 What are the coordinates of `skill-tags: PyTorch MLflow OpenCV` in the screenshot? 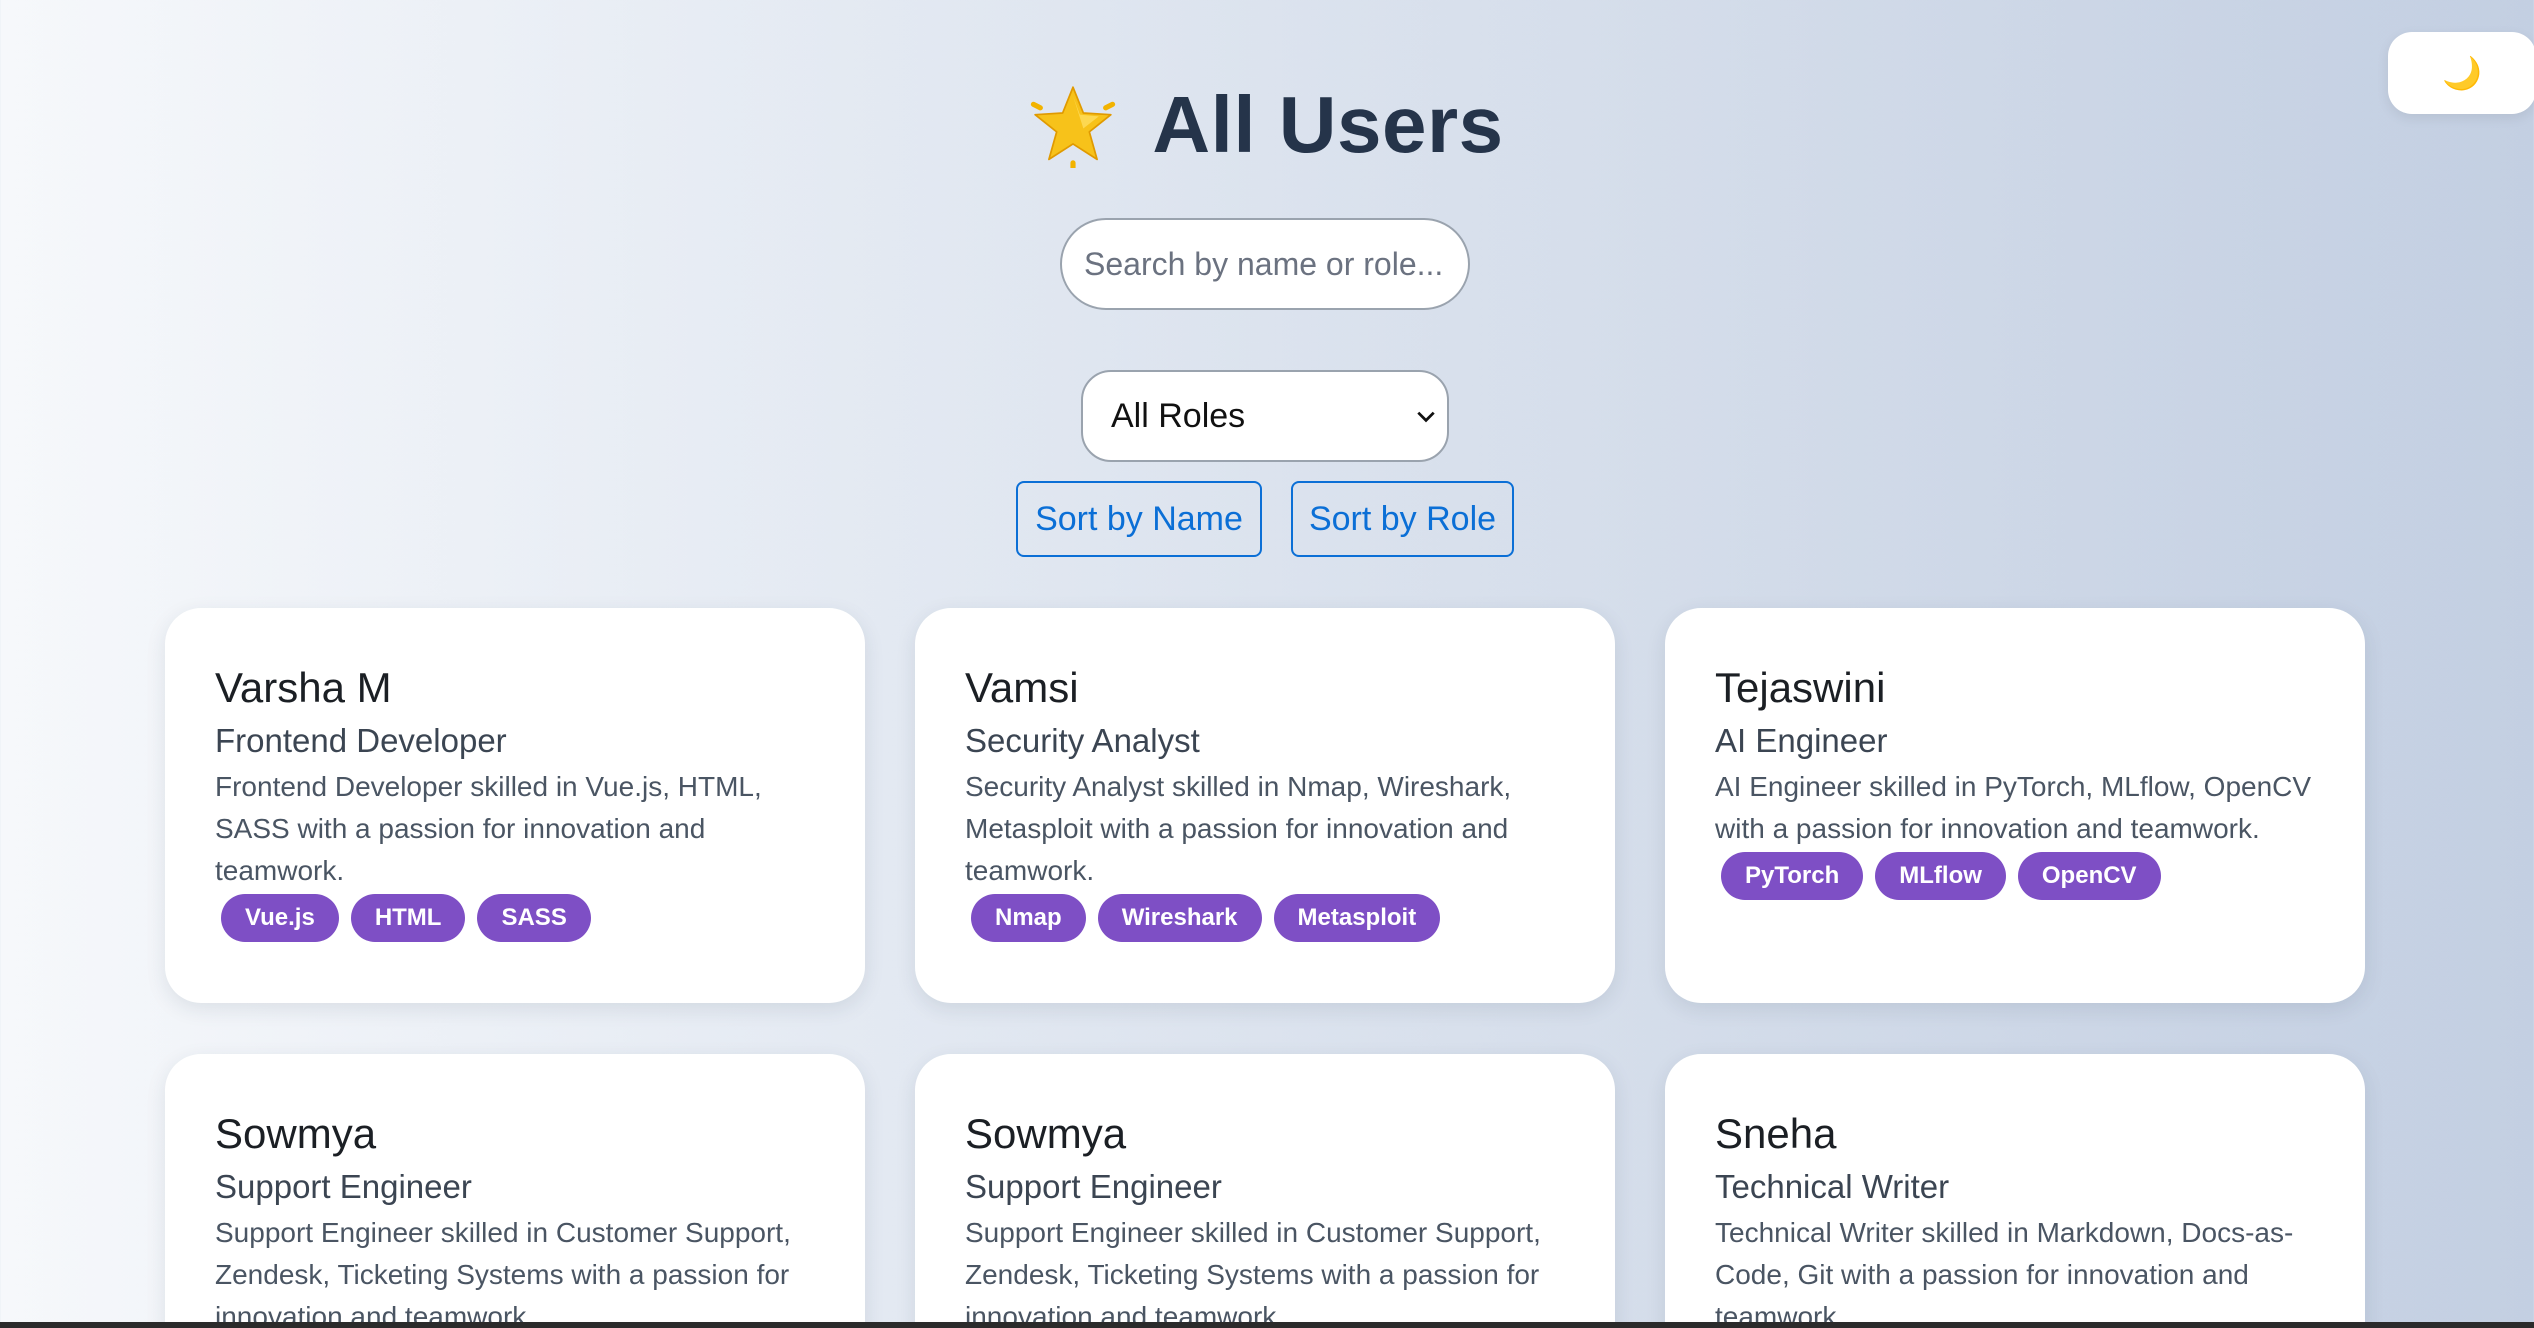 It's located at (2015, 876).